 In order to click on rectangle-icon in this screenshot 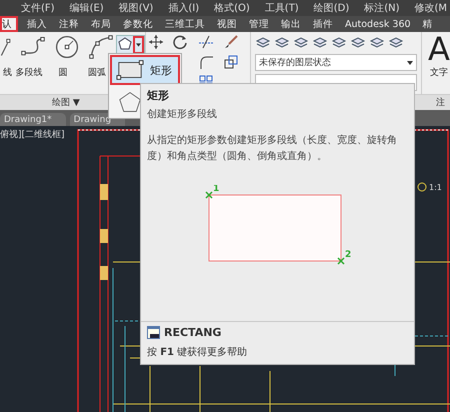, I will do `click(130, 70)`.